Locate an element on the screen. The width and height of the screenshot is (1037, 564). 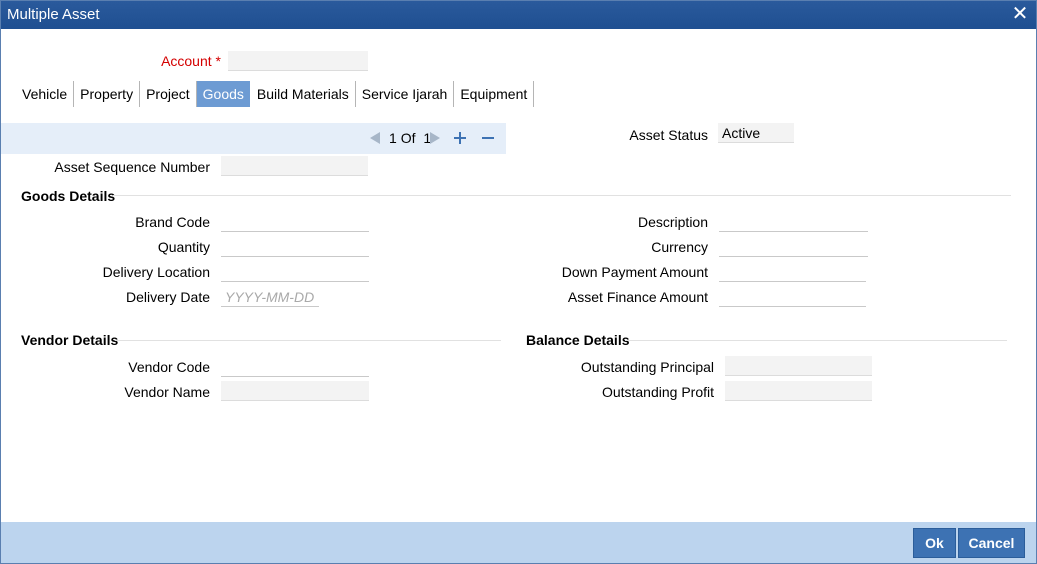
tab-goods: Goods is located at coordinates (223, 94).